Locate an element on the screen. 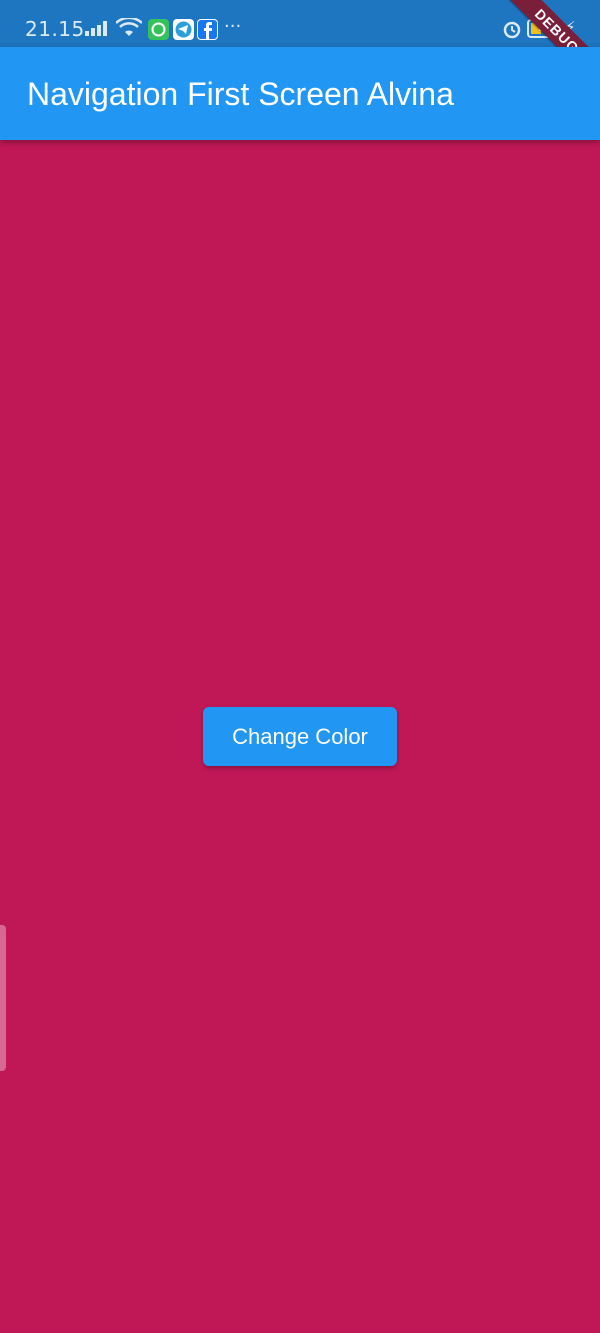  change-color-button: Change Color is located at coordinates (300, 736).